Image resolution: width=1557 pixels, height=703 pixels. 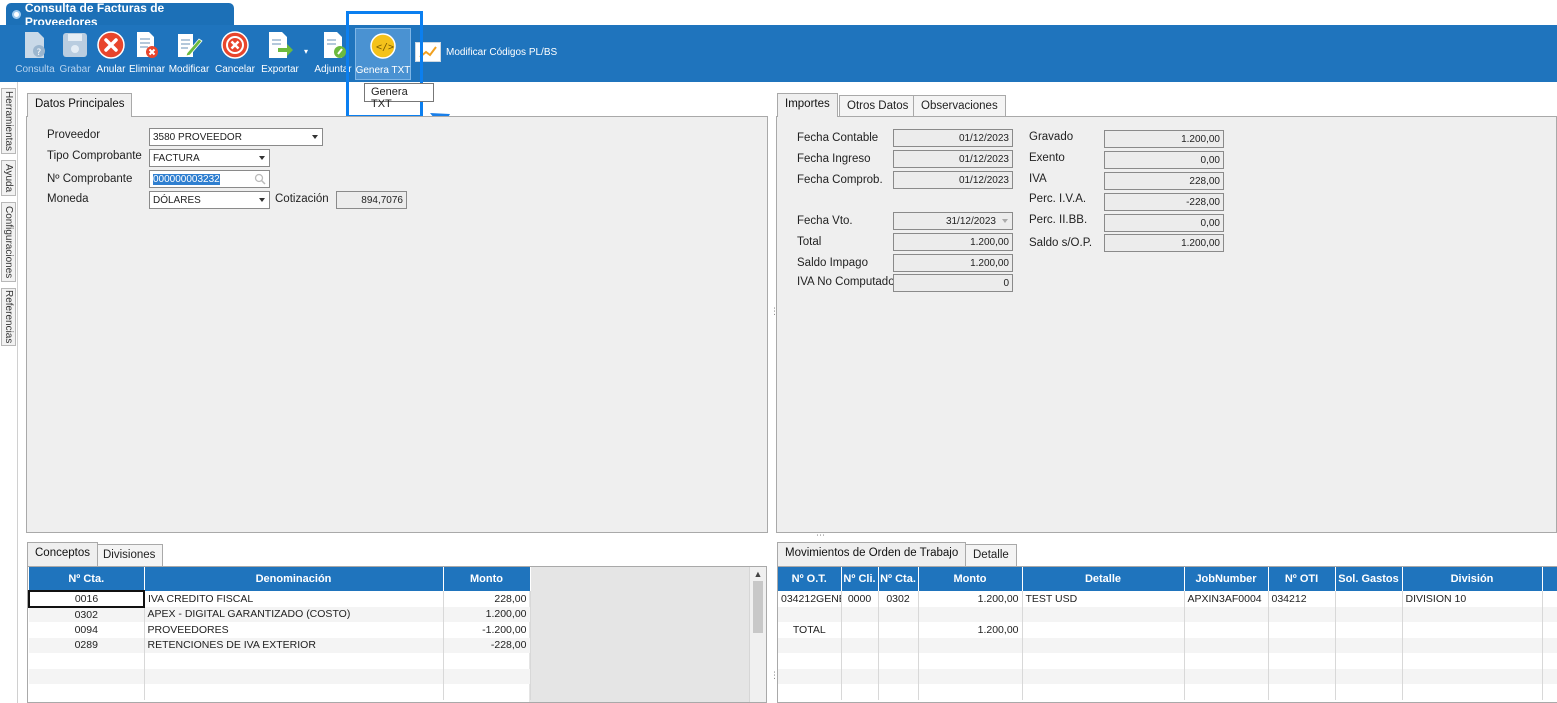 I want to click on column-header: JobNumber, so click(x=1226, y=579).